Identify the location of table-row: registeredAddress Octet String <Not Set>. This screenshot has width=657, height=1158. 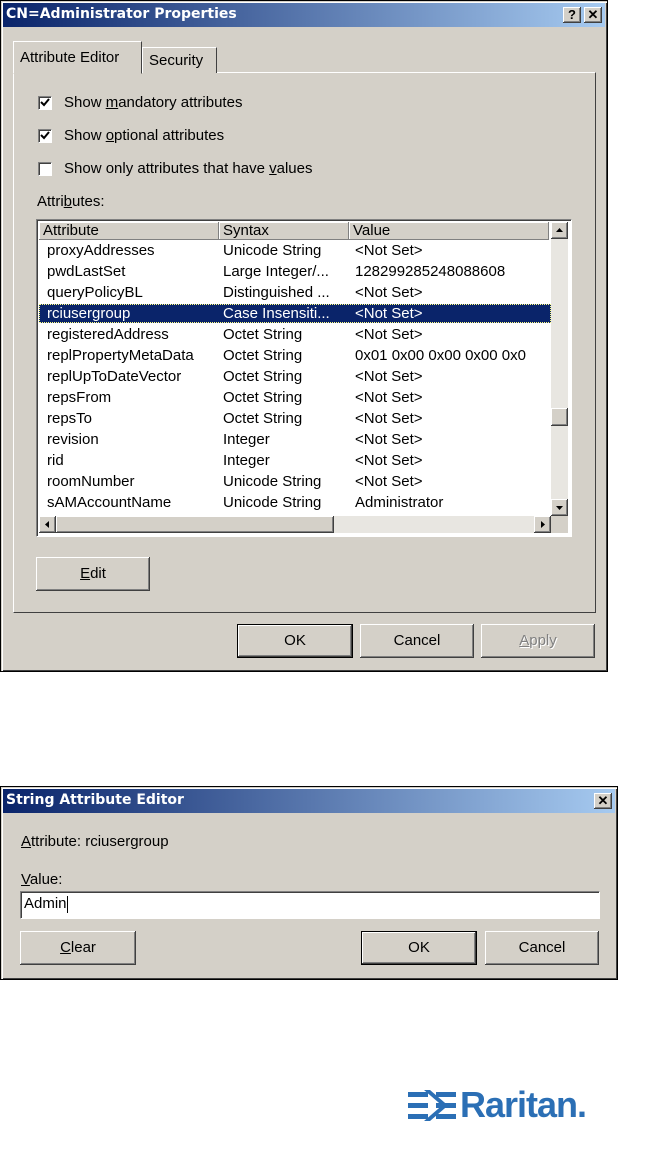
(295, 334).